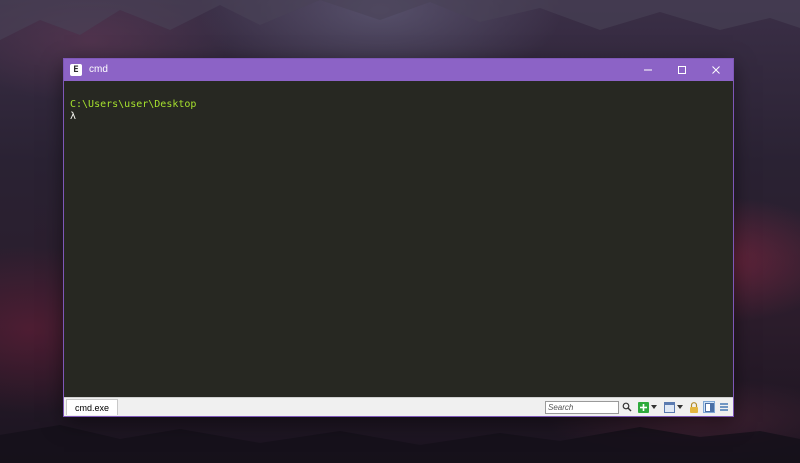  Describe the element at coordinates (98, 69) in the screenshot. I see `window-title: cmd` at that location.